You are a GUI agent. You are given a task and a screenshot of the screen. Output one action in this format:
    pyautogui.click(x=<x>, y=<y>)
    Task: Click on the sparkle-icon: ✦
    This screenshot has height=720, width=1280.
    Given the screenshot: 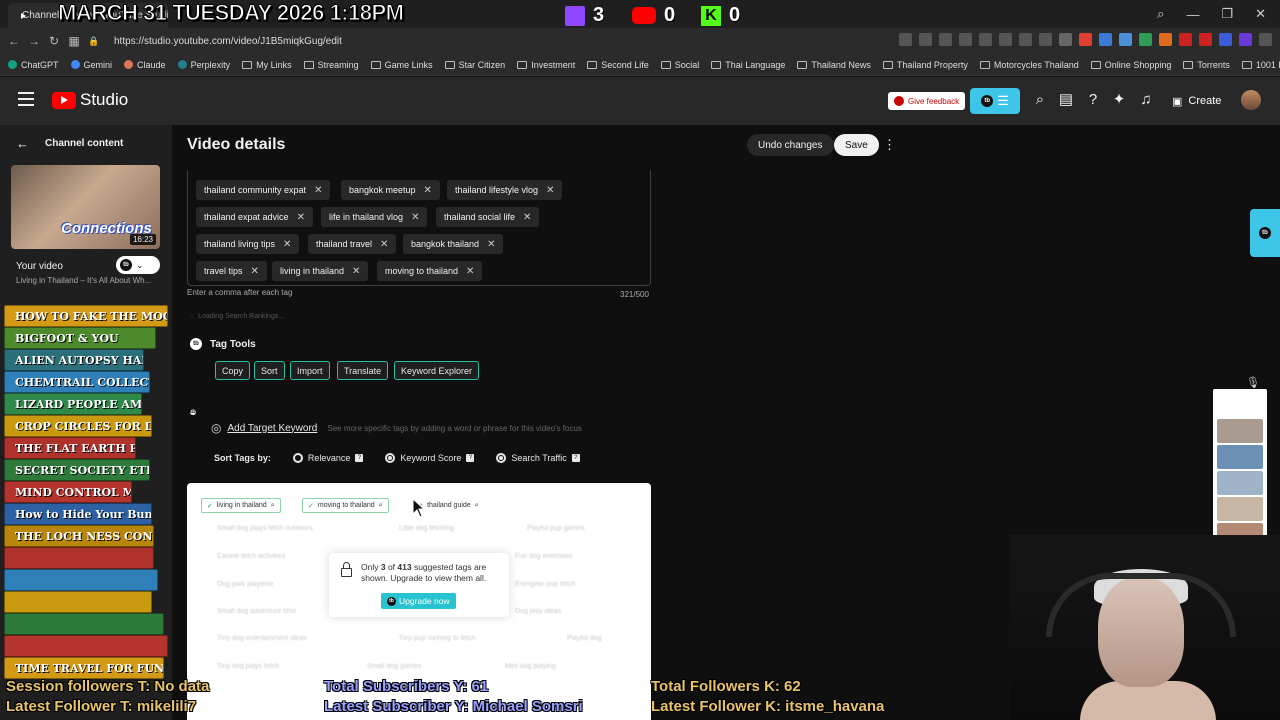 What is the action you would take?
    pyautogui.click(x=1119, y=100)
    